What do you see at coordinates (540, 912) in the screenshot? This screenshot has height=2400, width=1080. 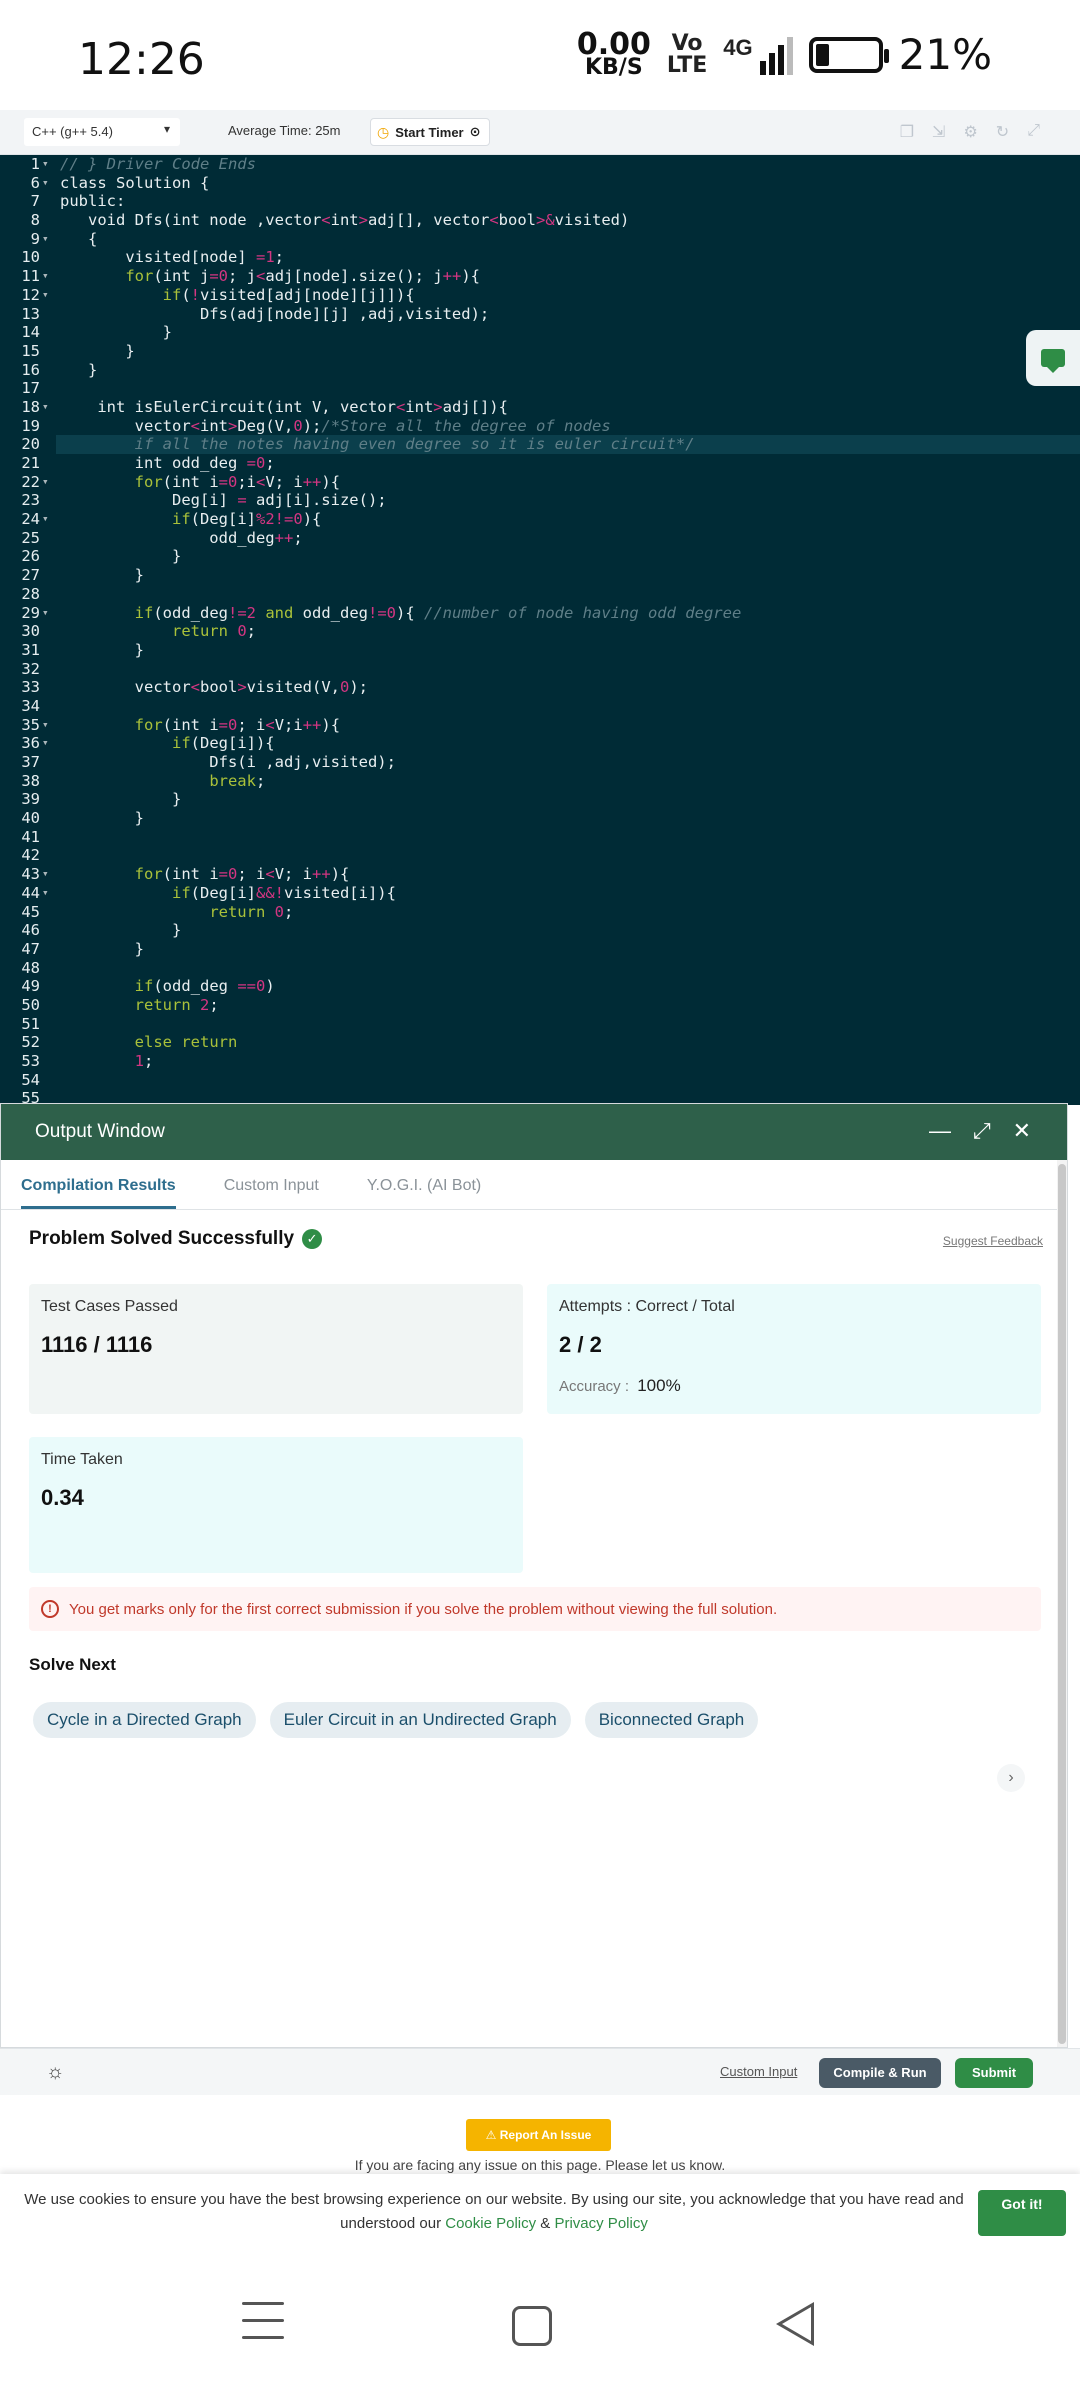 I see `code-line: 45 return 0;` at bounding box center [540, 912].